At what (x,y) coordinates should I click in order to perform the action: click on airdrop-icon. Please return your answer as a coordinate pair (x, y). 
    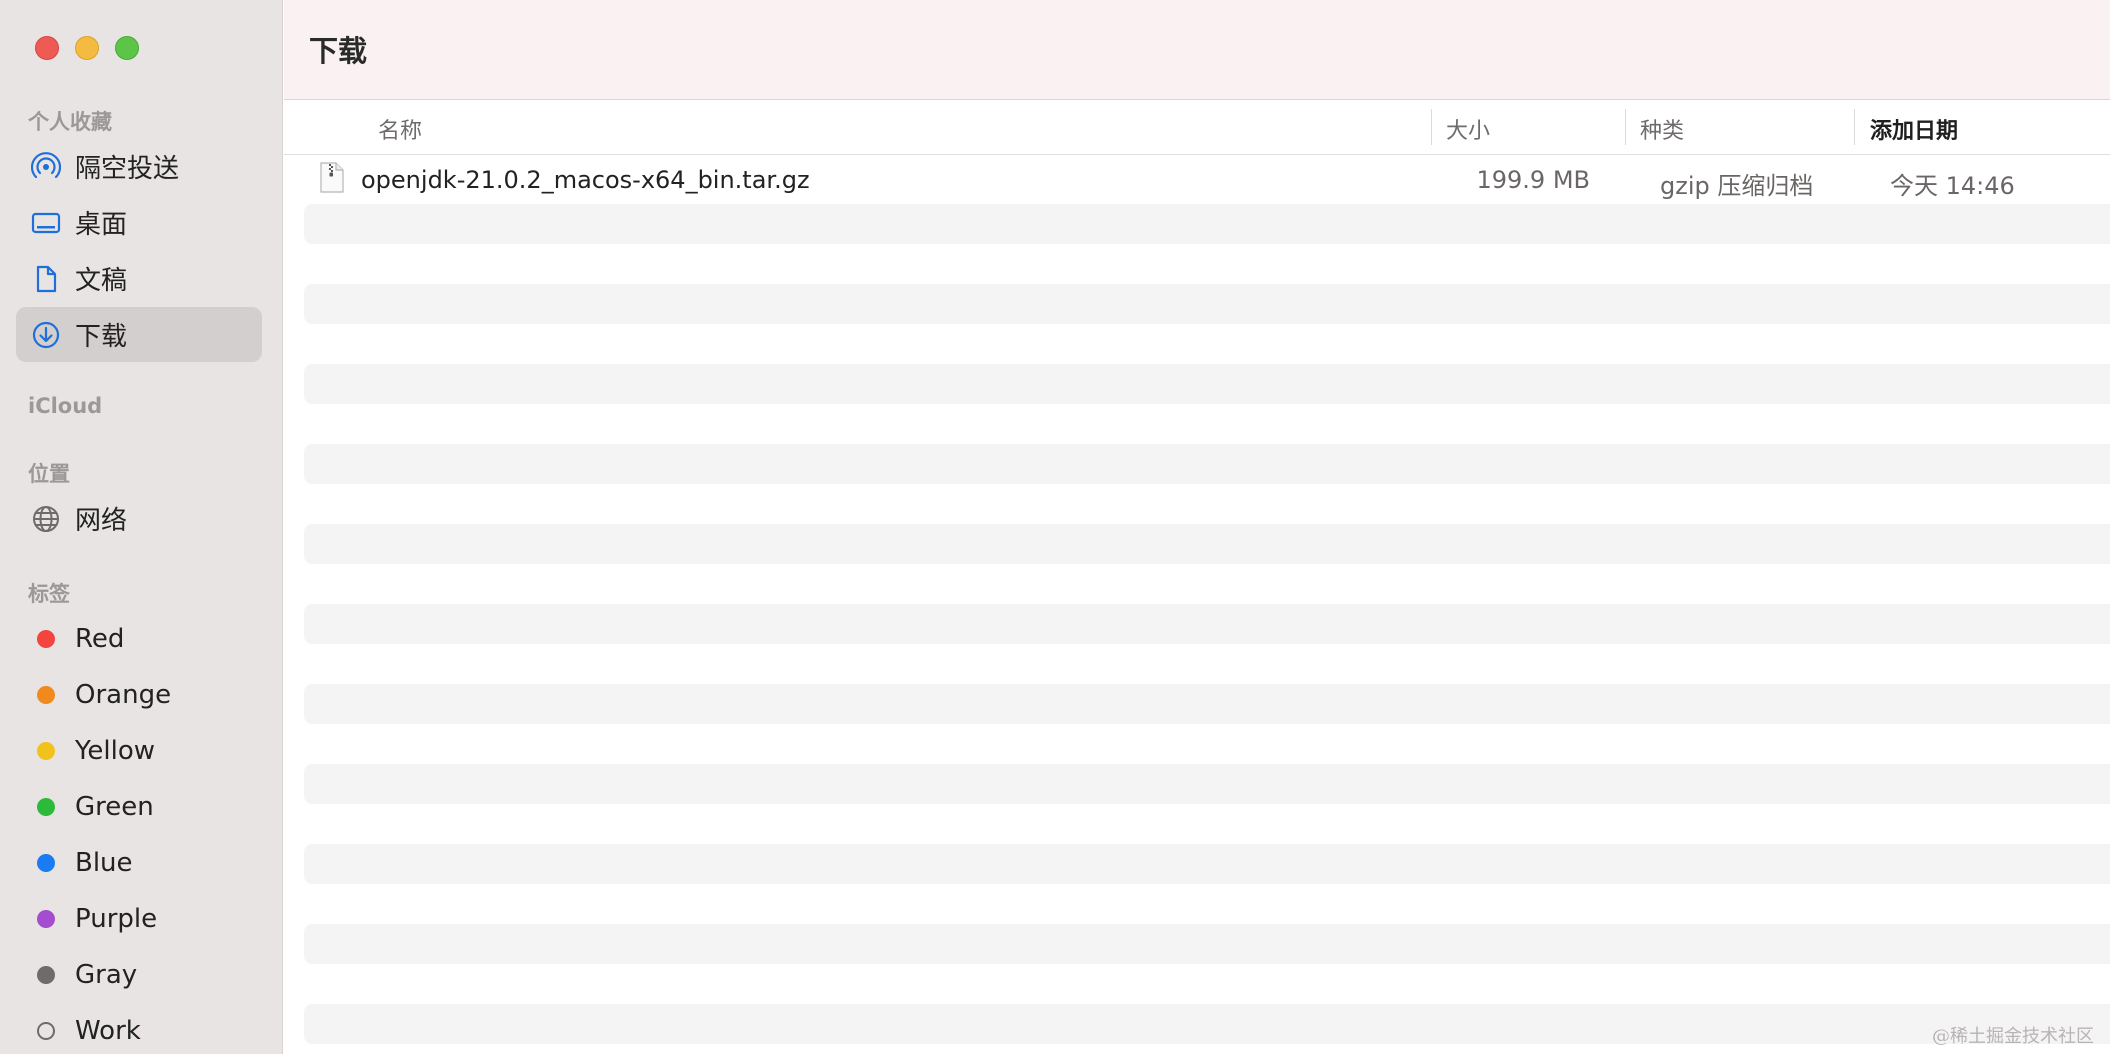
    Looking at the image, I should click on (46, 166).